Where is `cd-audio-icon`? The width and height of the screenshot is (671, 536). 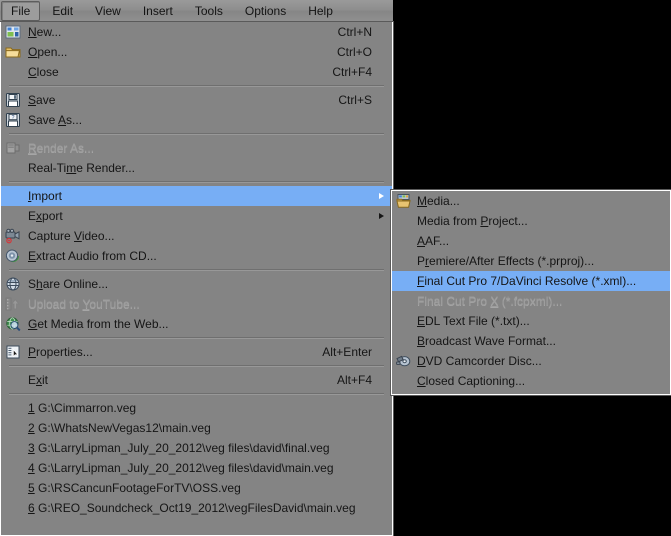 cd-audio-icon is located at coordinates (13, 256).